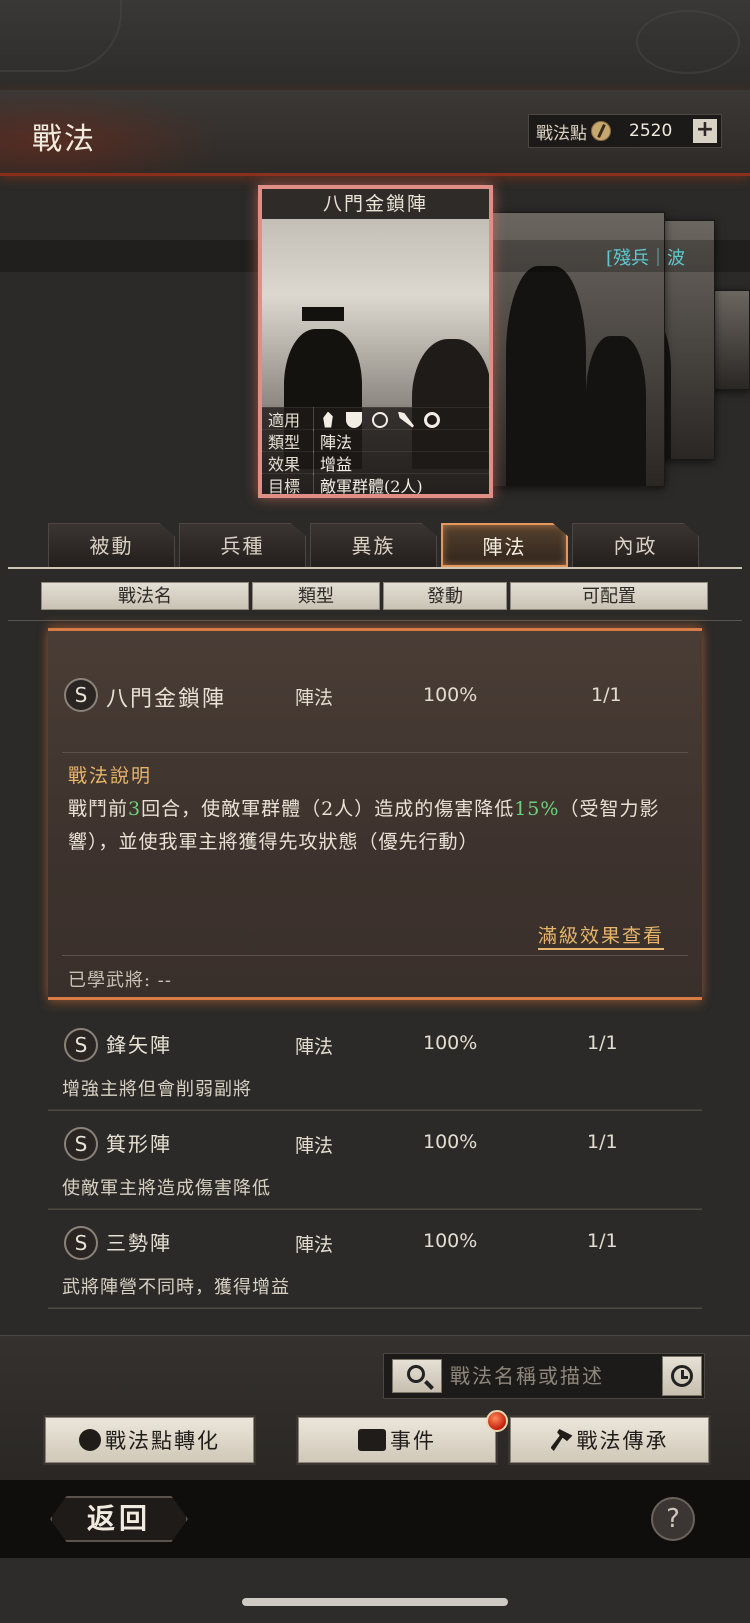  Describe the element at coordinates (601, 131) in the screenshot. I see `skill-point-icon` at that location.